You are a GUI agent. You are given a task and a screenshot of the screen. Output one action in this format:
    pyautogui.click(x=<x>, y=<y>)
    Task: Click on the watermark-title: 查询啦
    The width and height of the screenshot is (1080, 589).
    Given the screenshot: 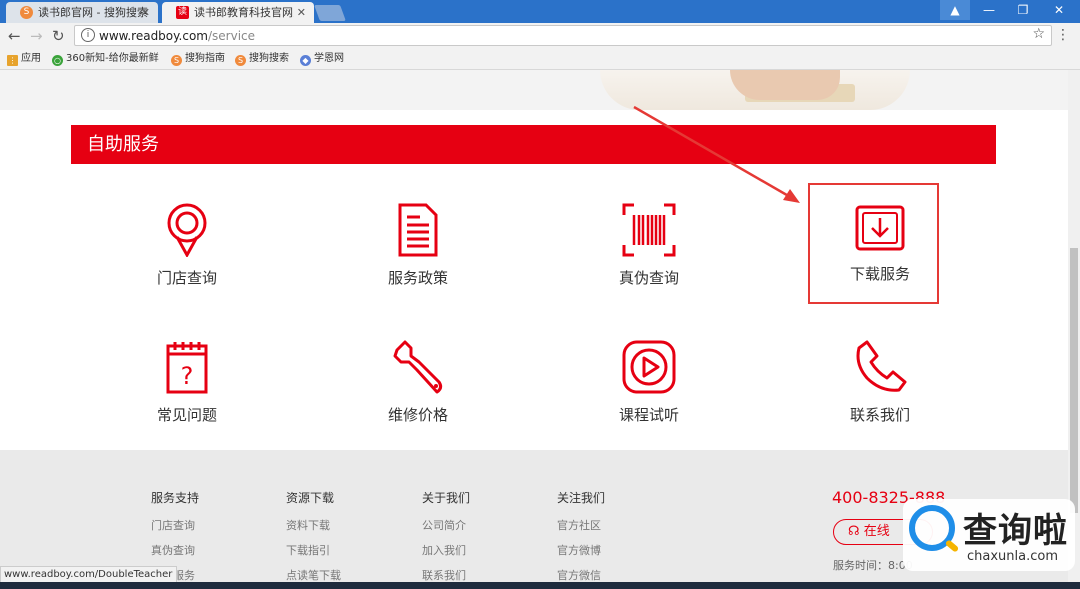 What is the action you would take?
    pyautogui.click(x=1015, y=531)
    